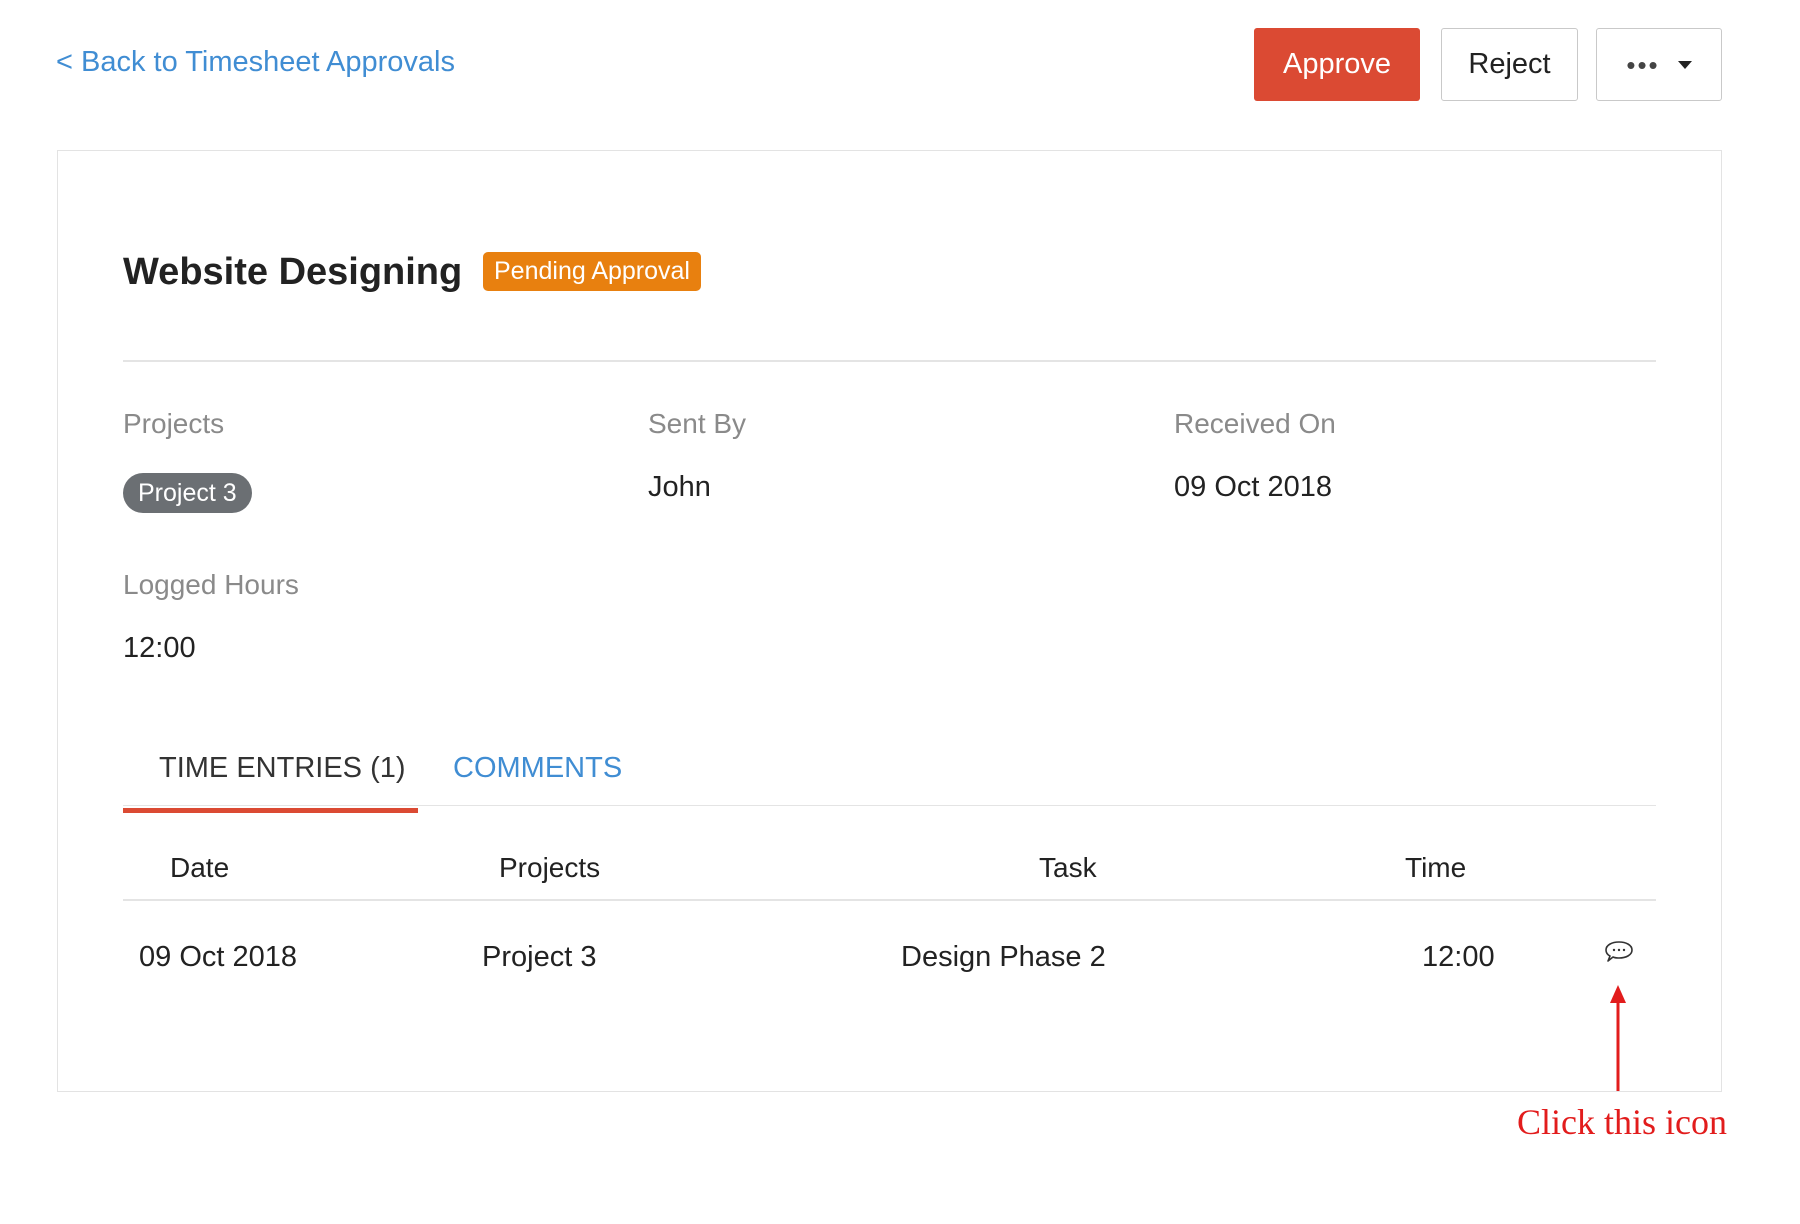 This screenshot has width=1800, height=1224. What do you see at coordinates (187, 493) in the screenshot?
I see `project-pill: Project 3` at bounding box center [187, 493].